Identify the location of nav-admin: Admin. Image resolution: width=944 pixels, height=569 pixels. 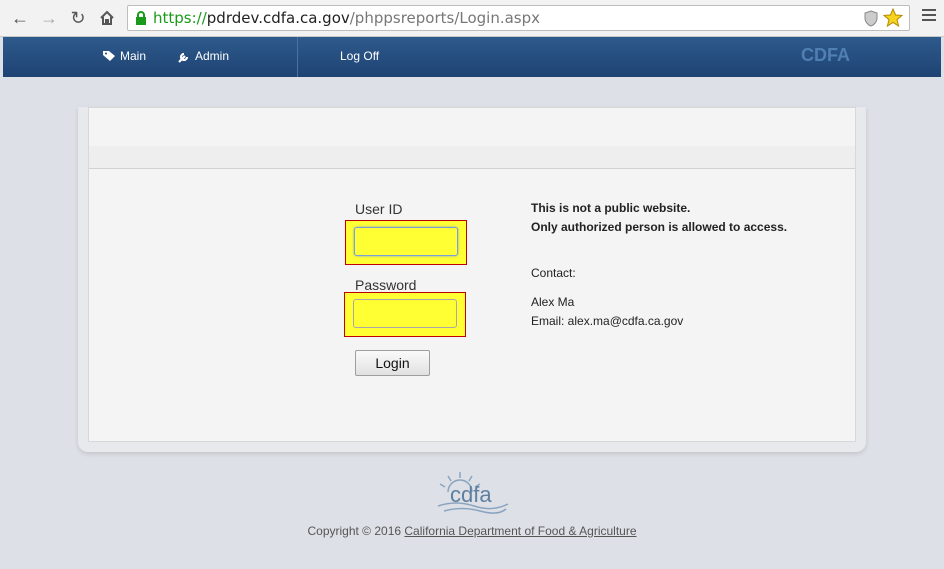
(203, 56).